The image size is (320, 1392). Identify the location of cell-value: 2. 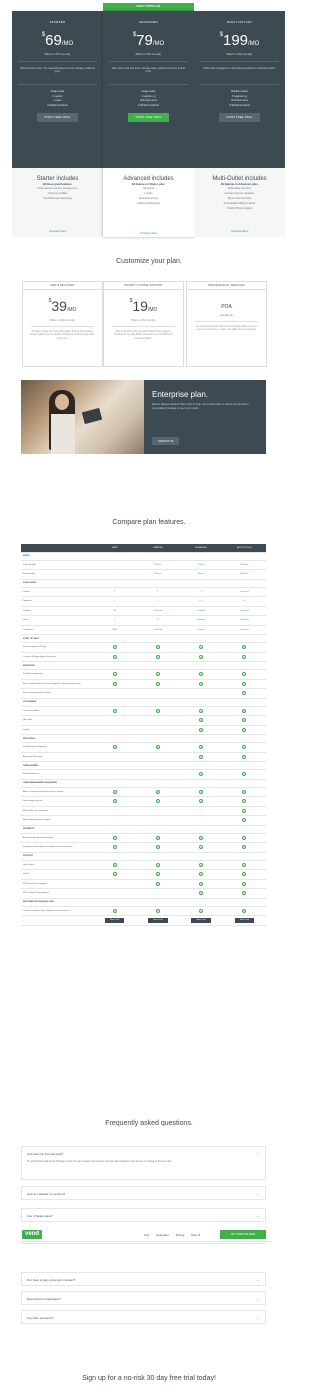
(158, 620).